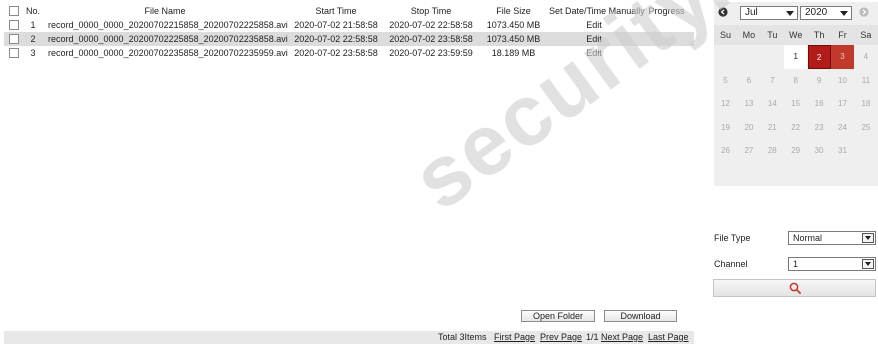  Describe the element at coordinates (842, 151) in the screenshot. I see `calendar-day: 31` at that location.